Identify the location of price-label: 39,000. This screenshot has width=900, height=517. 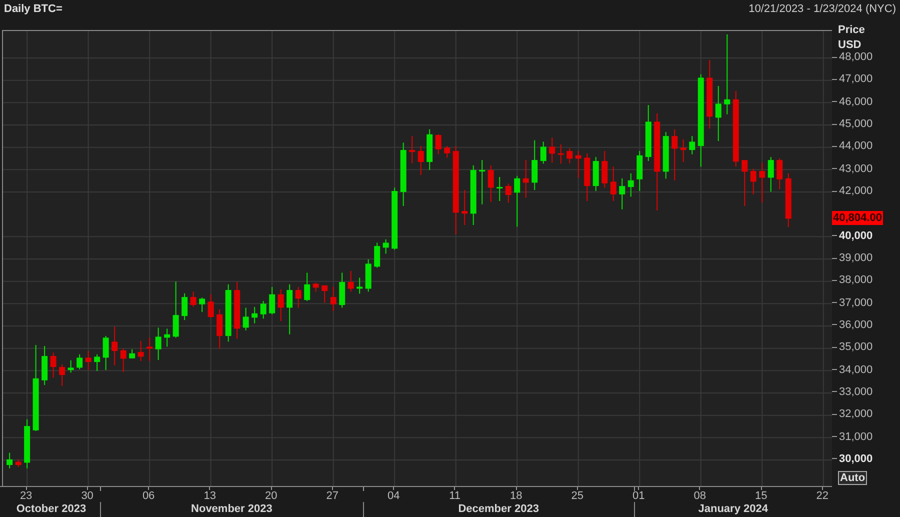
(856, 258).